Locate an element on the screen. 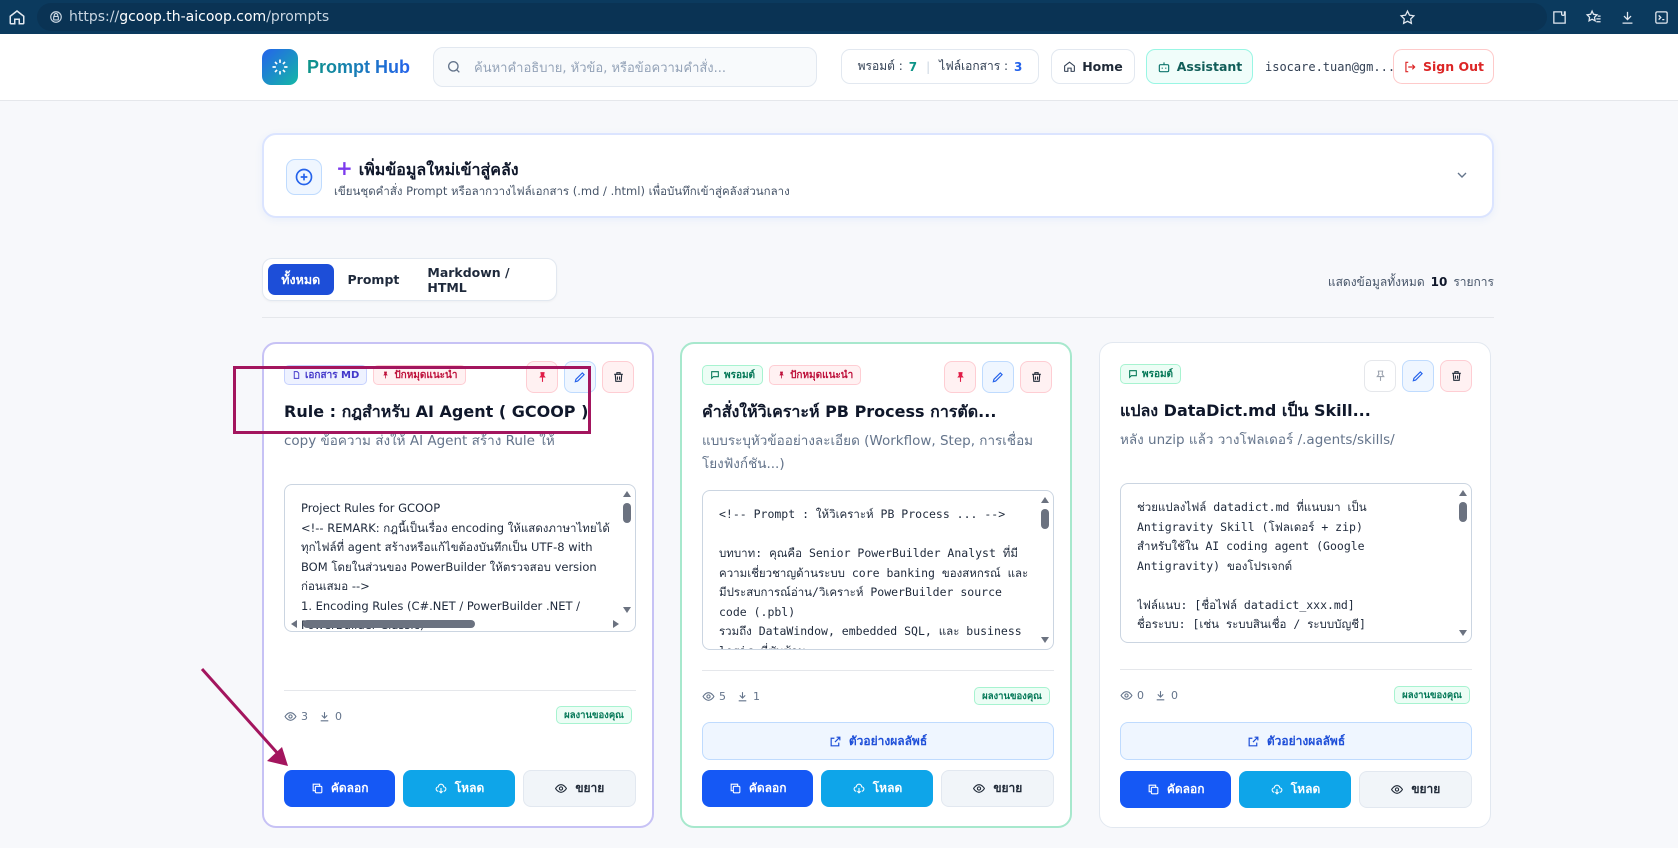  assistant-button: Assistant is located at coordinates (1199, 66).